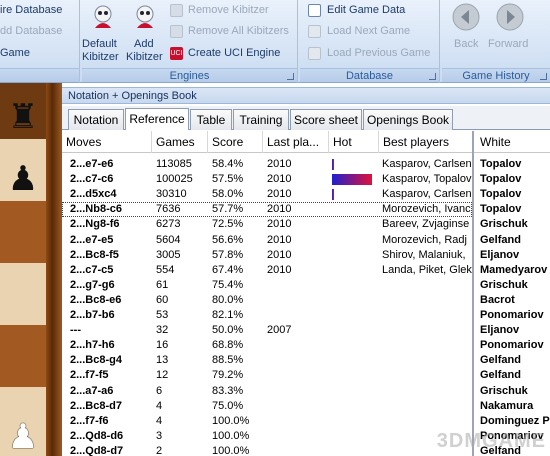 The width and height of the screenshot is (550, 456). Describe the element at coordinates (92, 239) in the screenshot. I see `cell-move: 2...e7-e5` at that location.